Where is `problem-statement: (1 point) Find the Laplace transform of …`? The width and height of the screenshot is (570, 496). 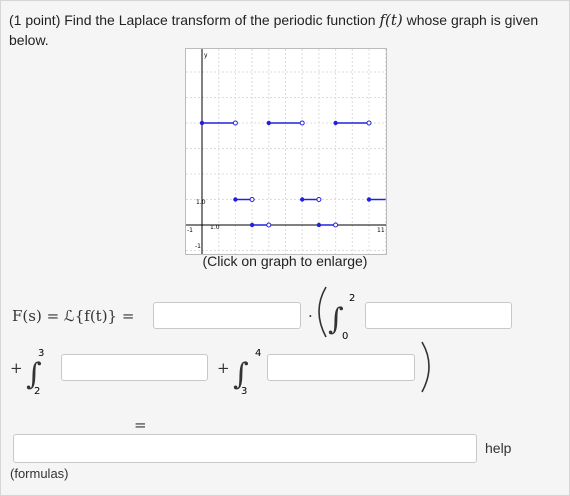 problem-statement: (1 point) Find the Laplace transform of … is located at coordinates (281, 30).